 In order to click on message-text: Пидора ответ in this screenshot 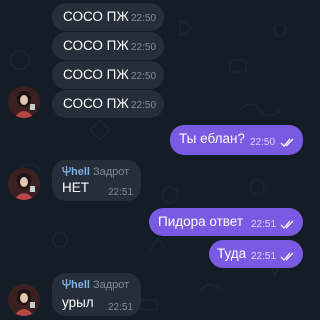, I will do `click(201, 221)`.